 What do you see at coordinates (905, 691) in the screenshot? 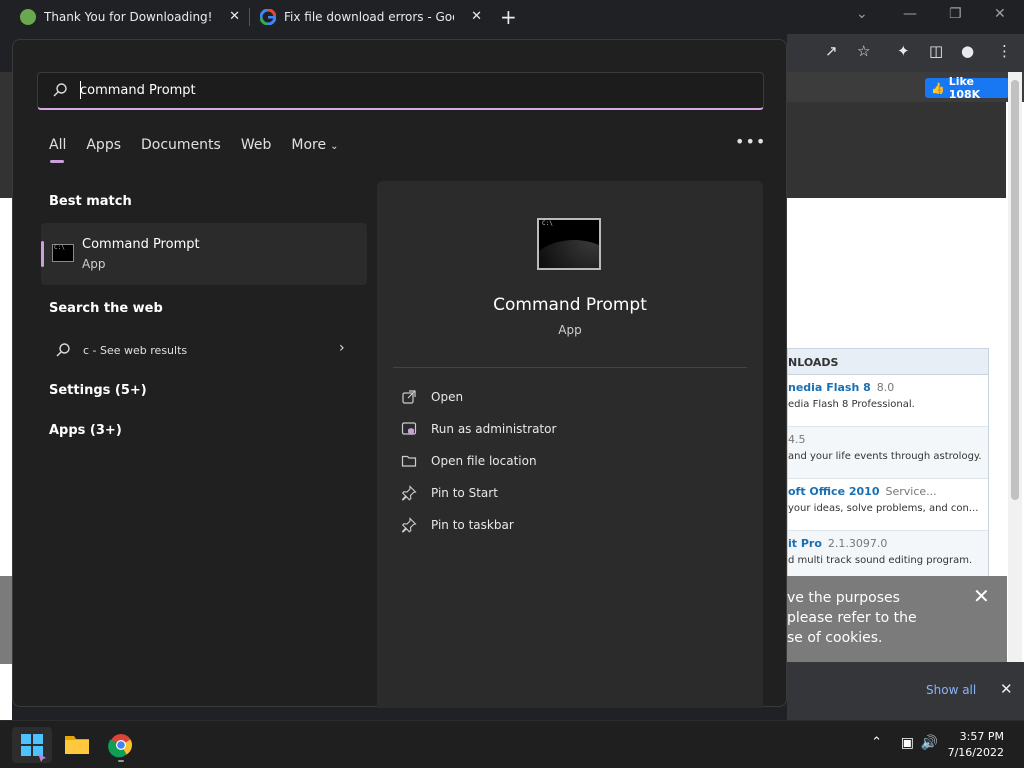
I see `download-shelf: Show all ✕` at bounding box center [905, 691].